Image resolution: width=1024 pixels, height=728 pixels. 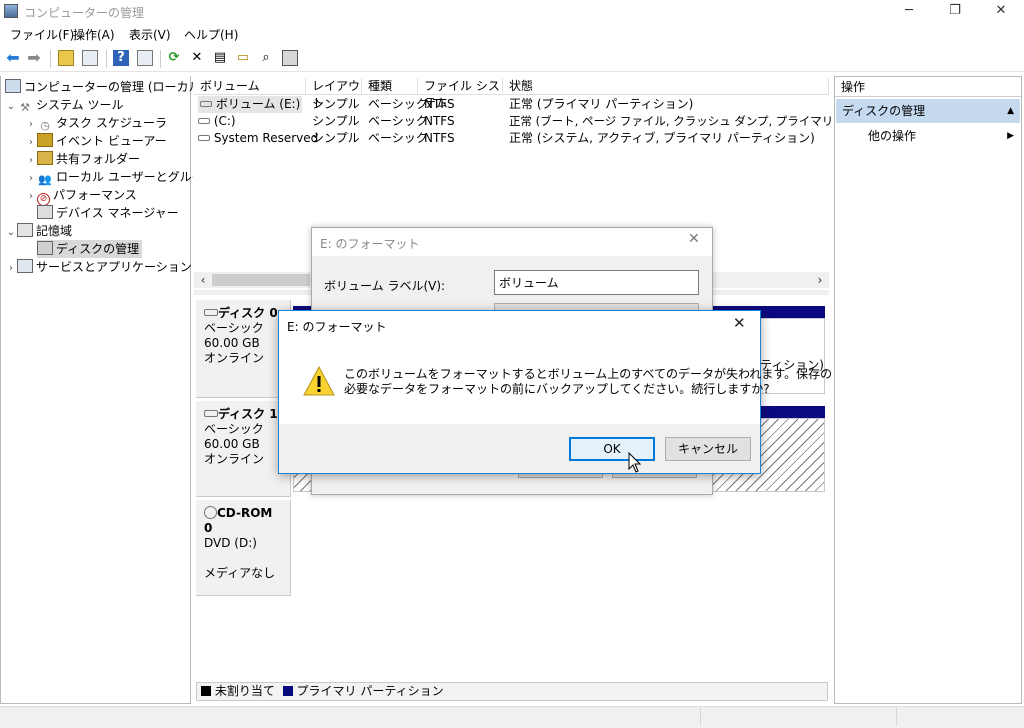 I want to click on tree-label: サービスとアプリケーション, so click(x=114, y=267).